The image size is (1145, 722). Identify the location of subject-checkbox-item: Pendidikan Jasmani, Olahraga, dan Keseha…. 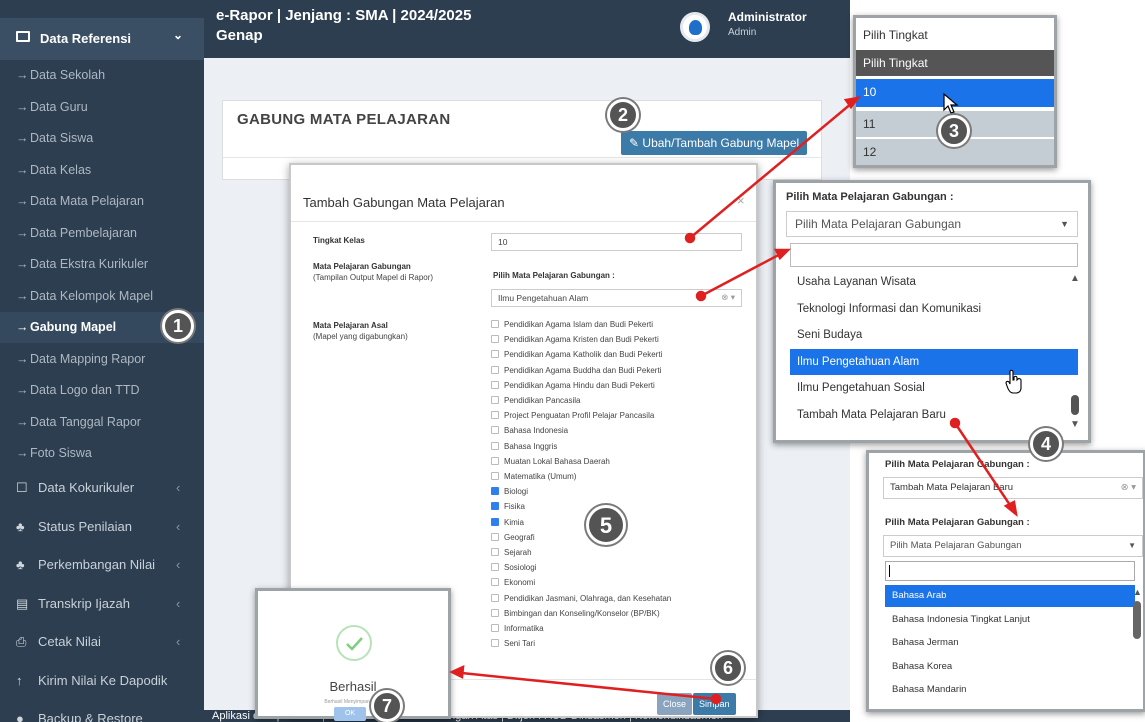
(581, 598).